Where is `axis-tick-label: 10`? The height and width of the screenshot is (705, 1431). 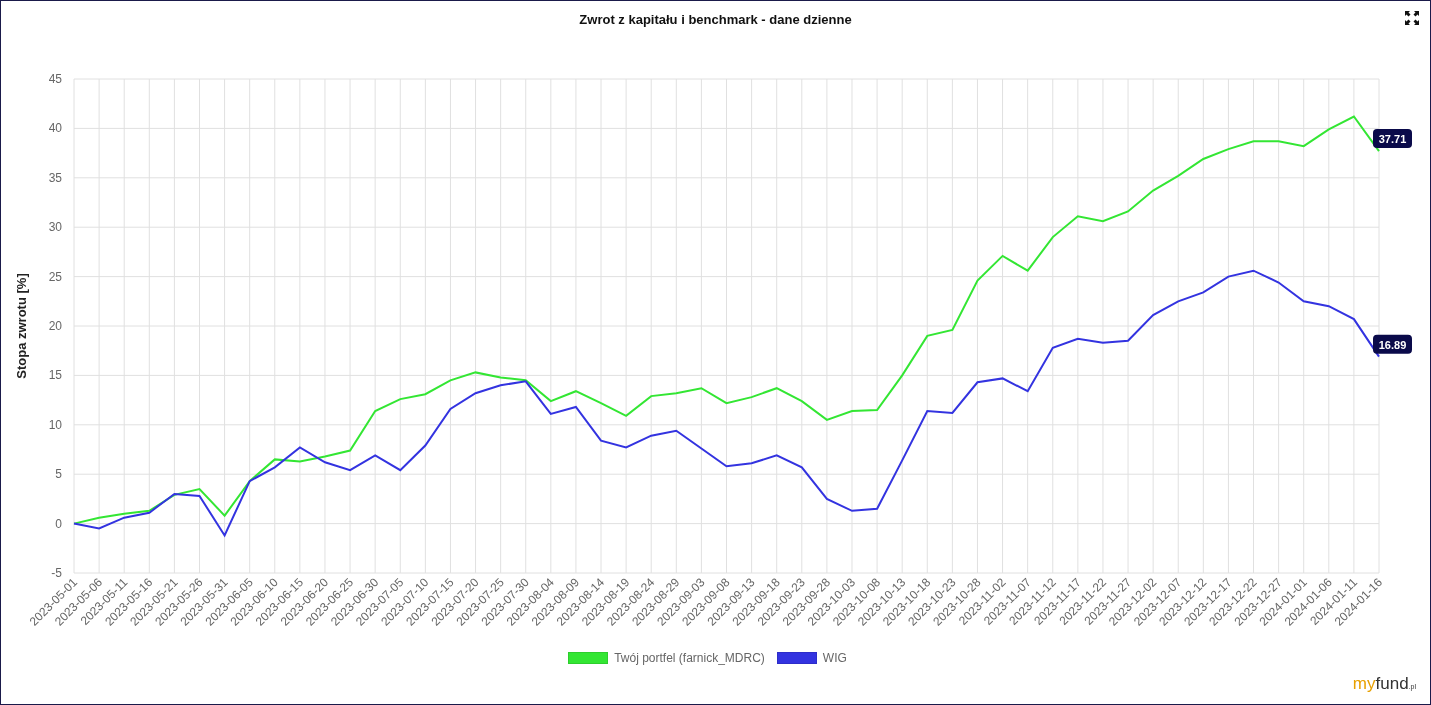 axis-tick-label: 10 is located at coordinates (55, 424).